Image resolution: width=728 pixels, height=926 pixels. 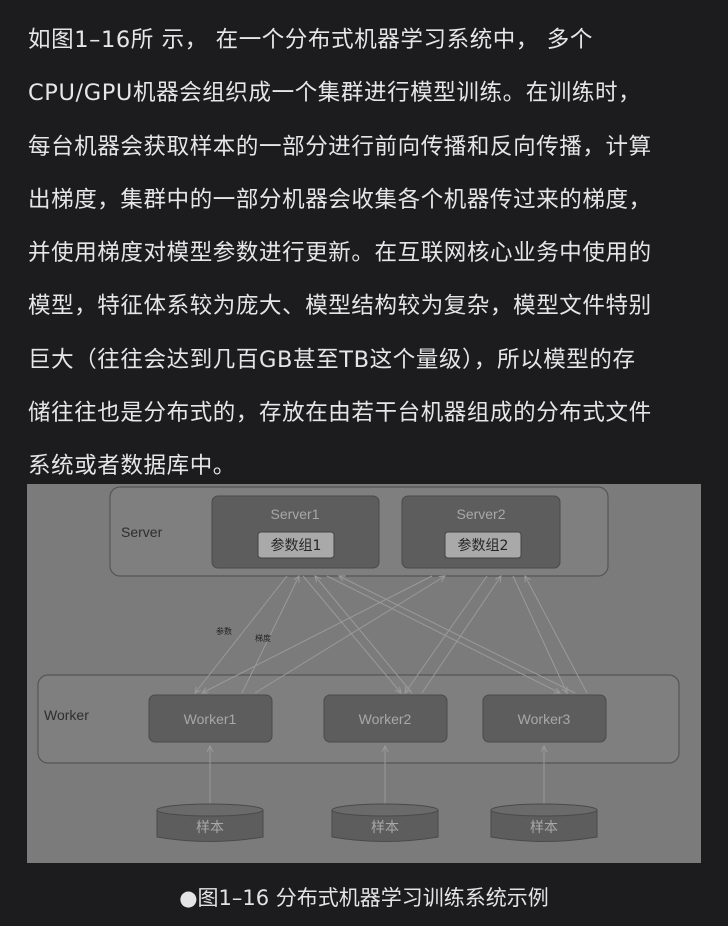 What do you see at coordinates (483, 545) in the screenshot?
I see `param-group-label: 参数组2` at bounding box center [483, 545].